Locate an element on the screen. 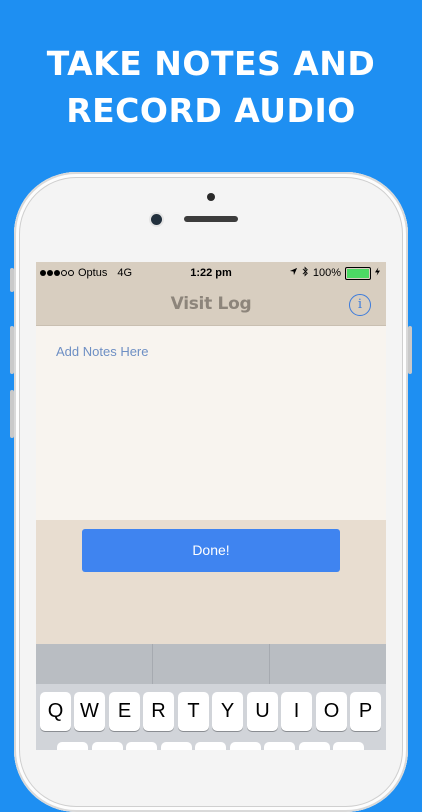 This screenshot has width=422, height=812. key-l is located at coordinates (348, 746).